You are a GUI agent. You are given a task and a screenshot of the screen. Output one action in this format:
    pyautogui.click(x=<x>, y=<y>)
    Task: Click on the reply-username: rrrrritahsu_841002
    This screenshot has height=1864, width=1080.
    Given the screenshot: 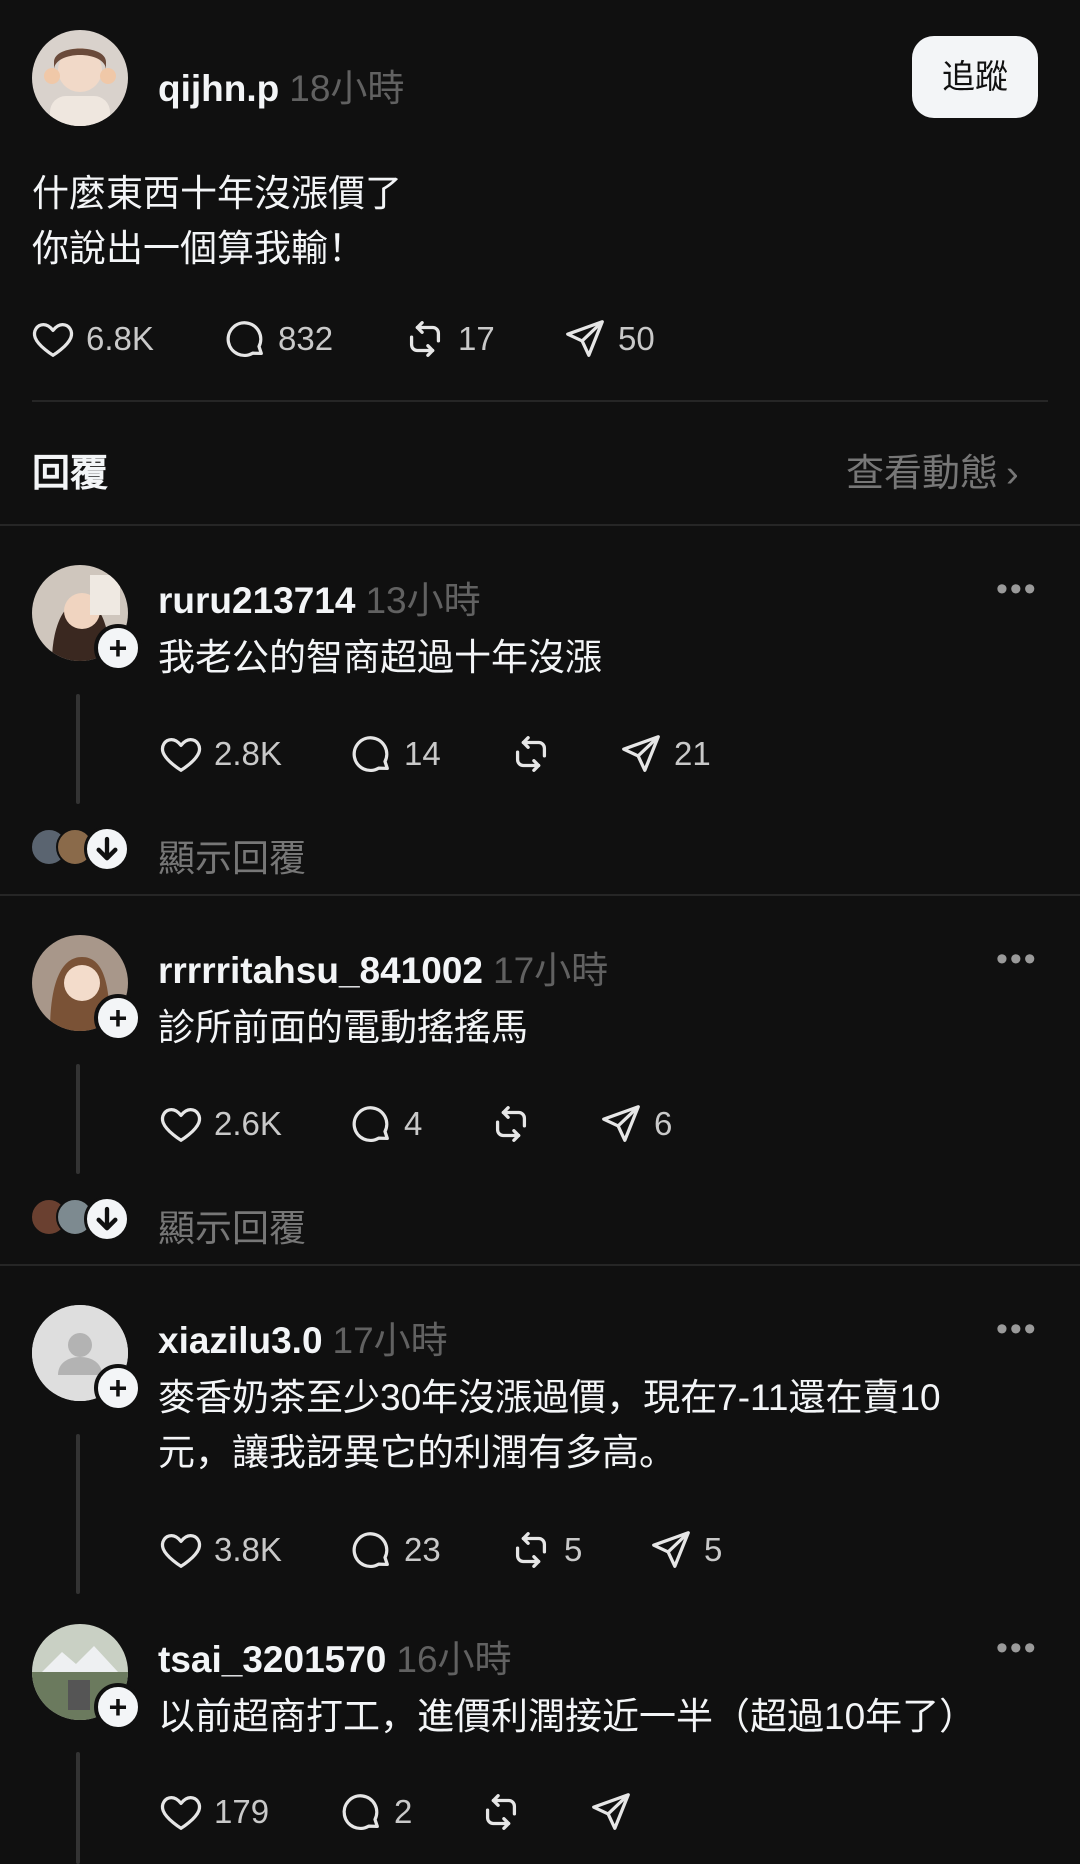 What is the action you would take?
    pyautogui.click(x=320, y=970)
    